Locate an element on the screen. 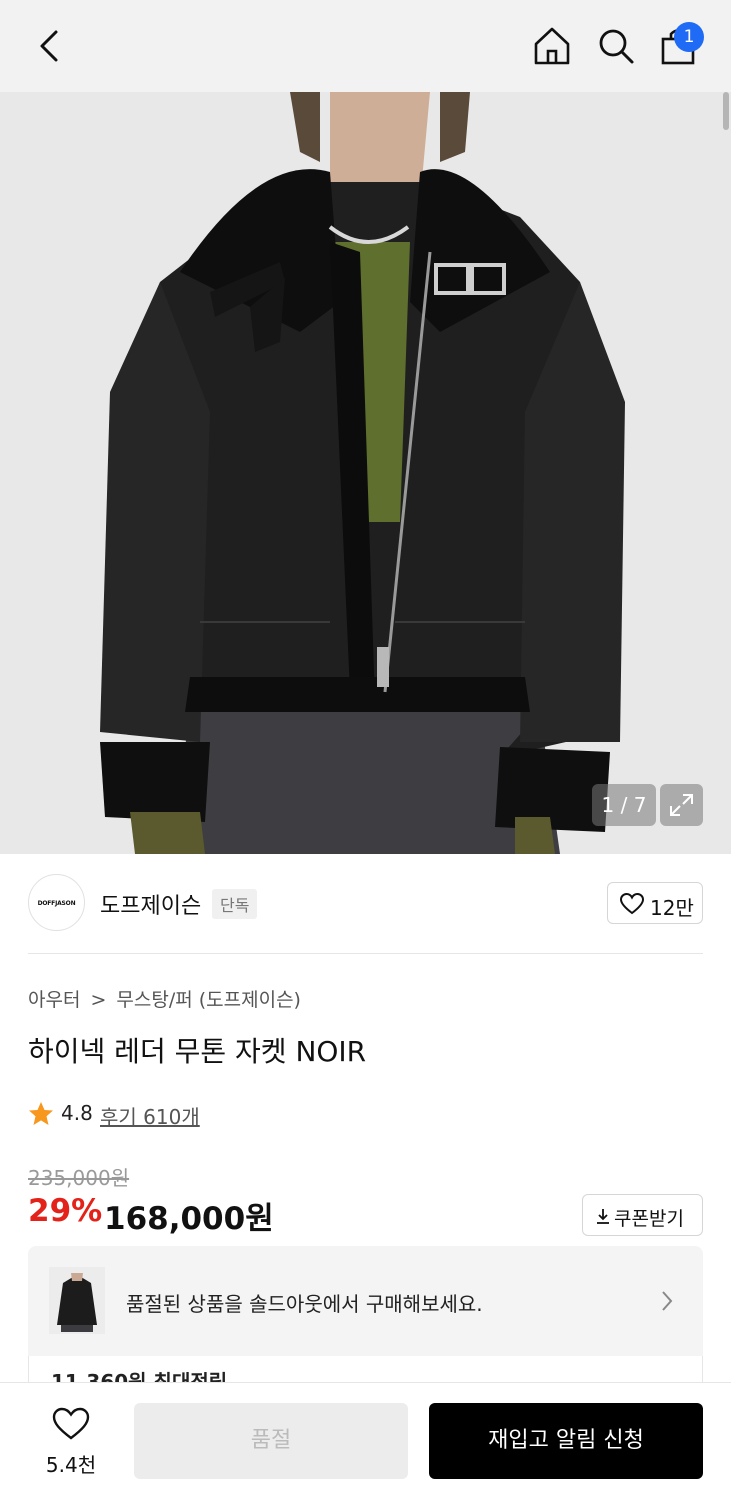 The width and height of the screenshot is (731, 1500). search-button is located at coordinates (616, 46).